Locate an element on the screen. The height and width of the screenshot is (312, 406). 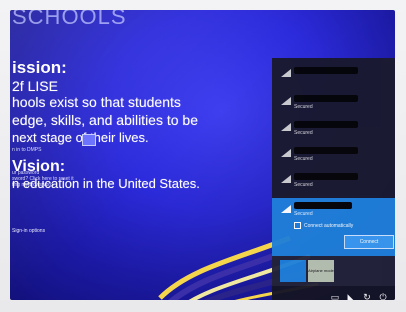
auto-connect-checkbox: Connect automatically is located at coordinates (323, 225).